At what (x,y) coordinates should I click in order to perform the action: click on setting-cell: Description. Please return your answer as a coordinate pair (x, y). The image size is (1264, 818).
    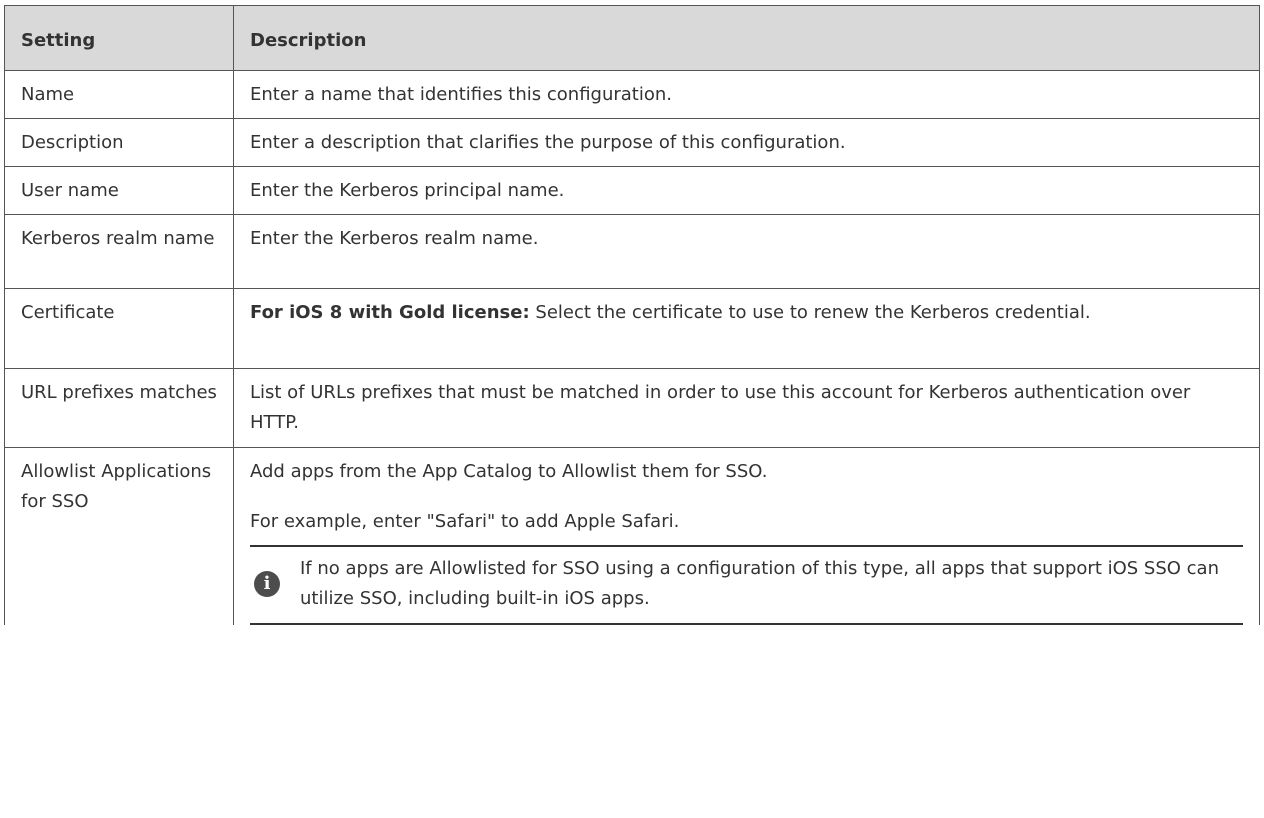
    Looking at the image, I should click on (119, 142).